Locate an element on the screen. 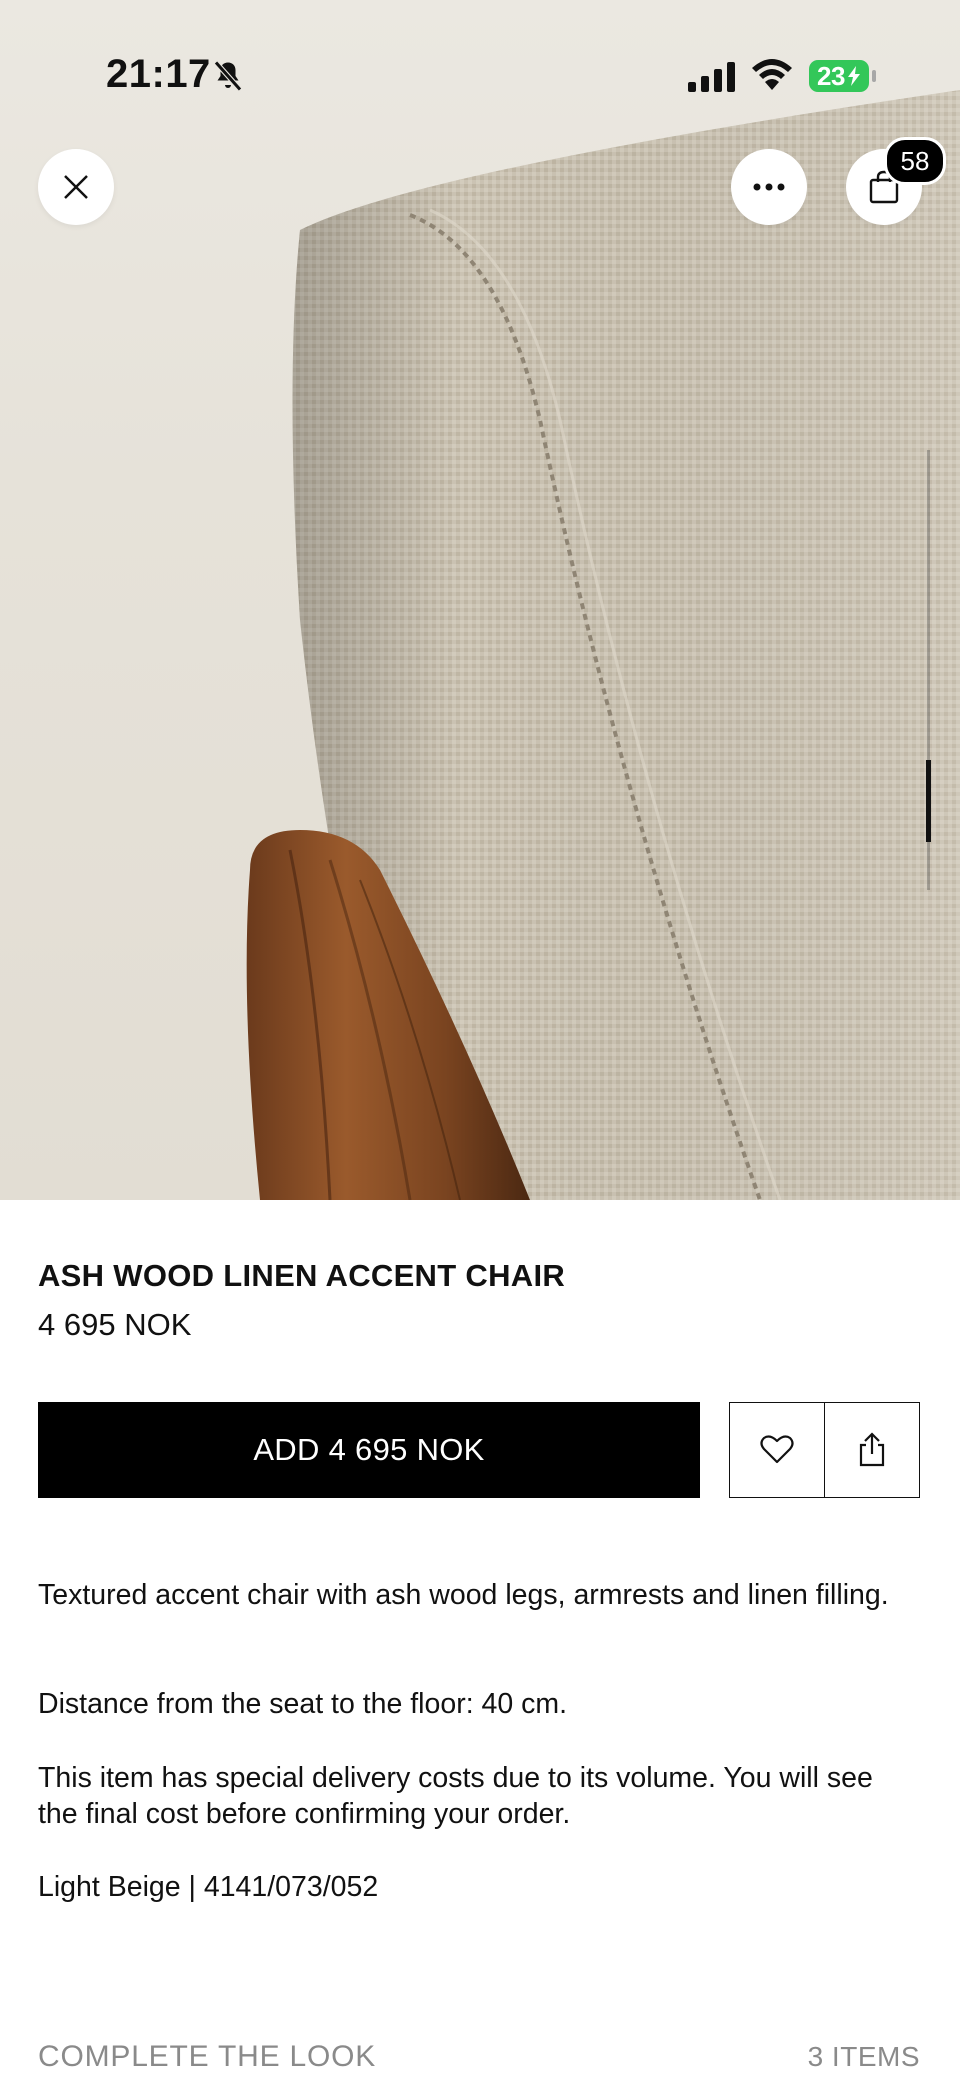 The height and width of the screenshot is (2087, 960). product-price: 4 695 NOK is located at coordinates (115, 1324).